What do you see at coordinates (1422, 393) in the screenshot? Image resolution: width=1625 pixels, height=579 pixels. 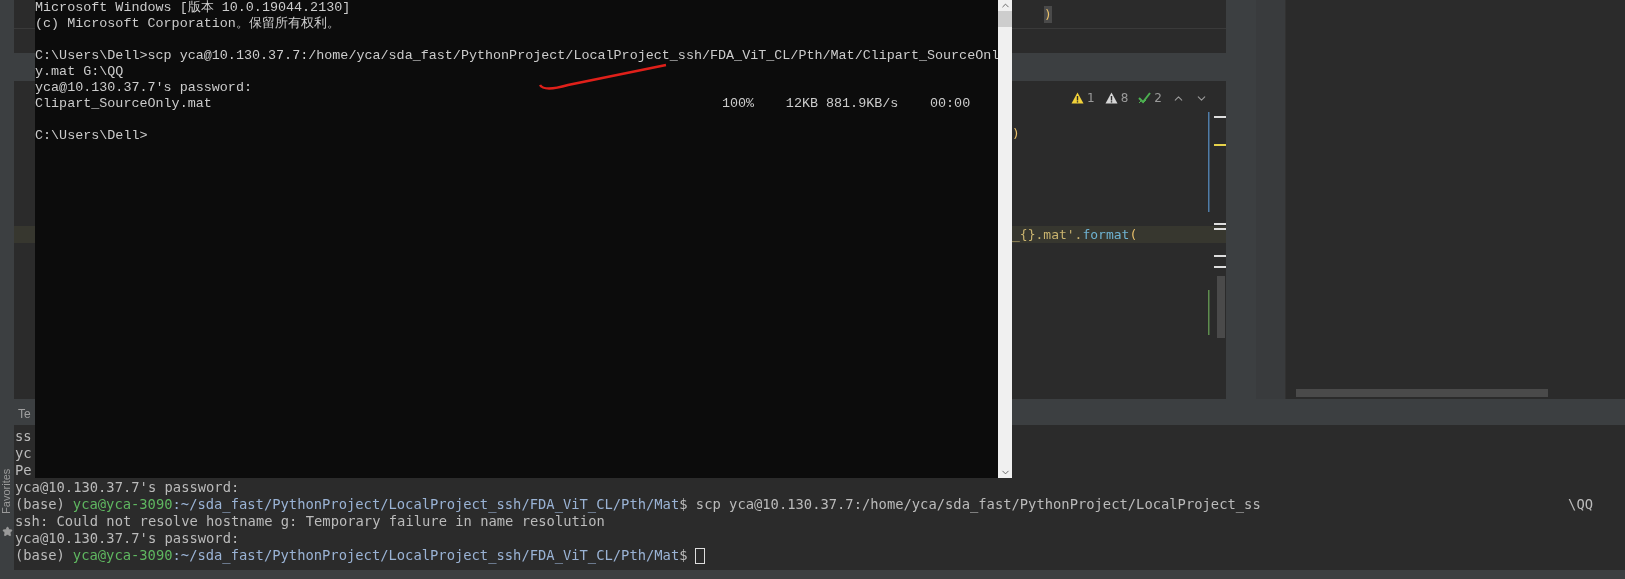 I see `horizontal-scrollbar` at bounding box center [1422, 393].